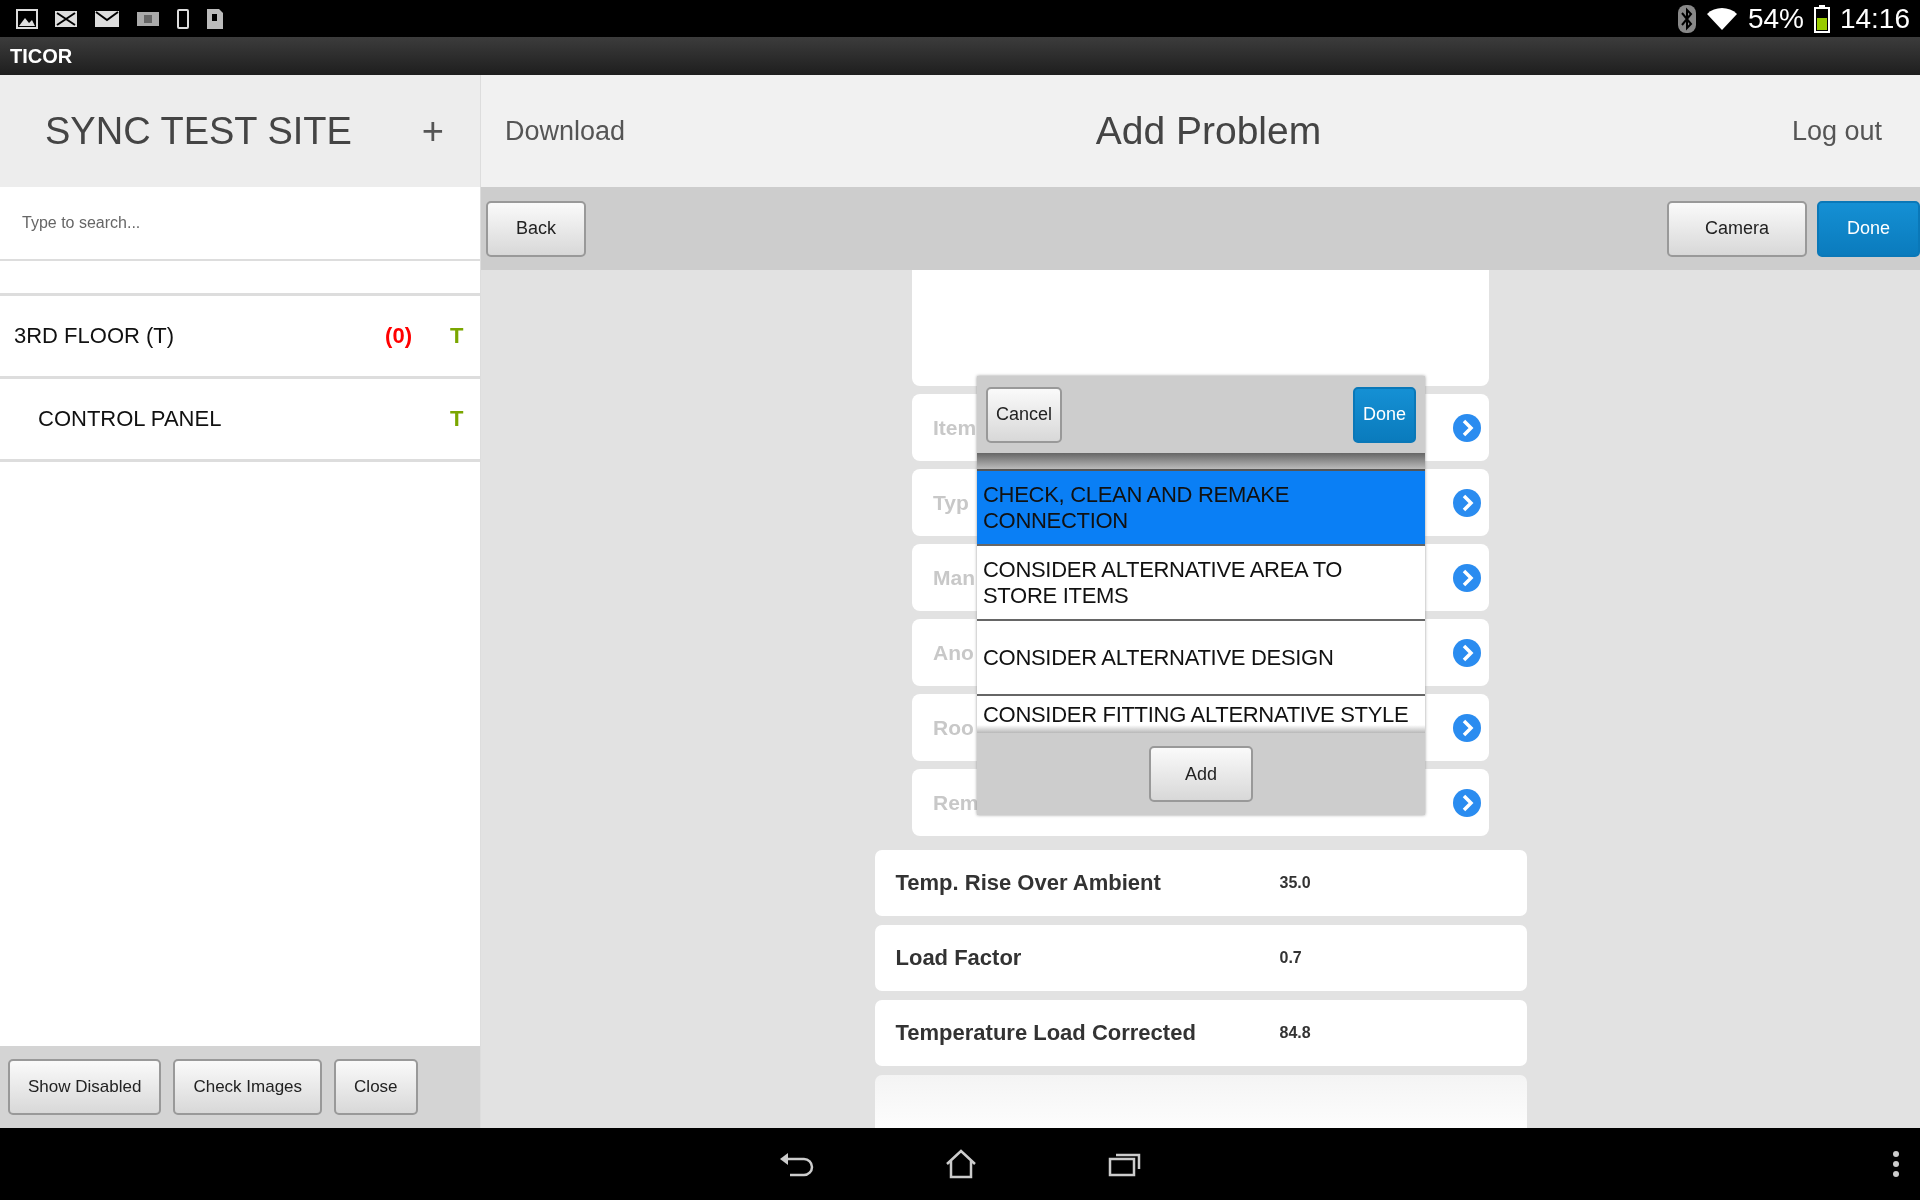  What do you see at coordinates (1384, 414) in the screenshot?
I see `done-button: Done` at bounding box center [1384, 414].